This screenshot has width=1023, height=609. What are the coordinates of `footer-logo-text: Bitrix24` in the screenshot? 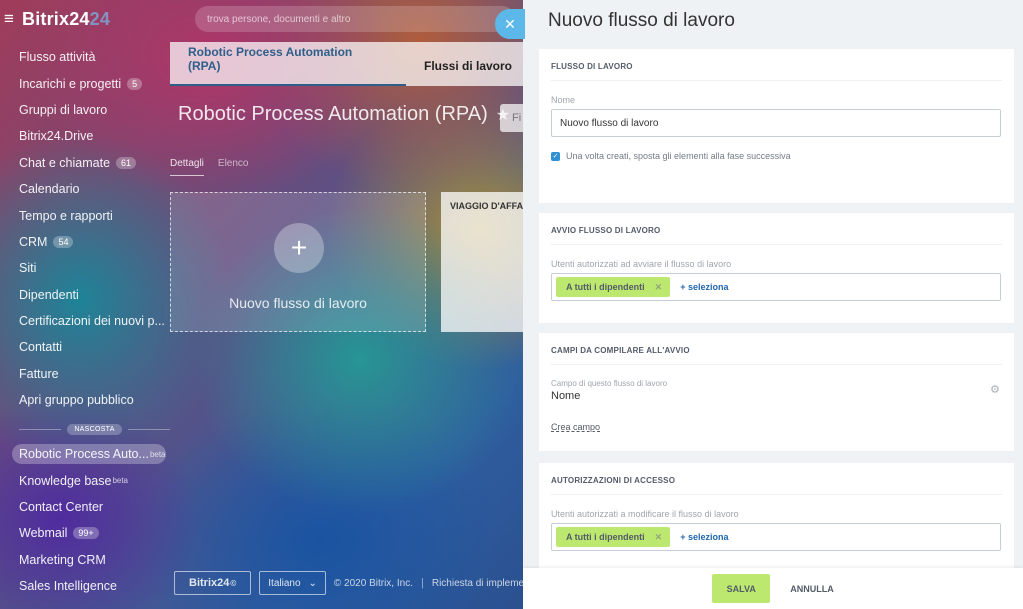 It's located at (209, 583).